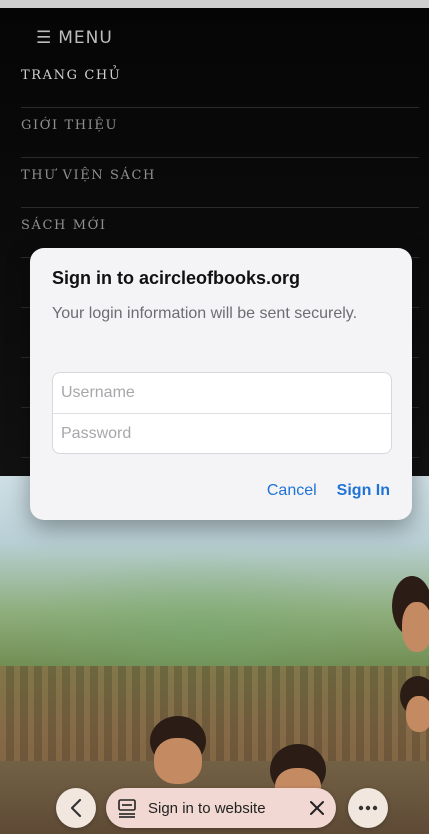 This screenshot has height=834, width=429. What do you see at coordinates (207, 808) in the screenshot?
I see `pill-label: Sign in to website` at bounding box center [207, 808].